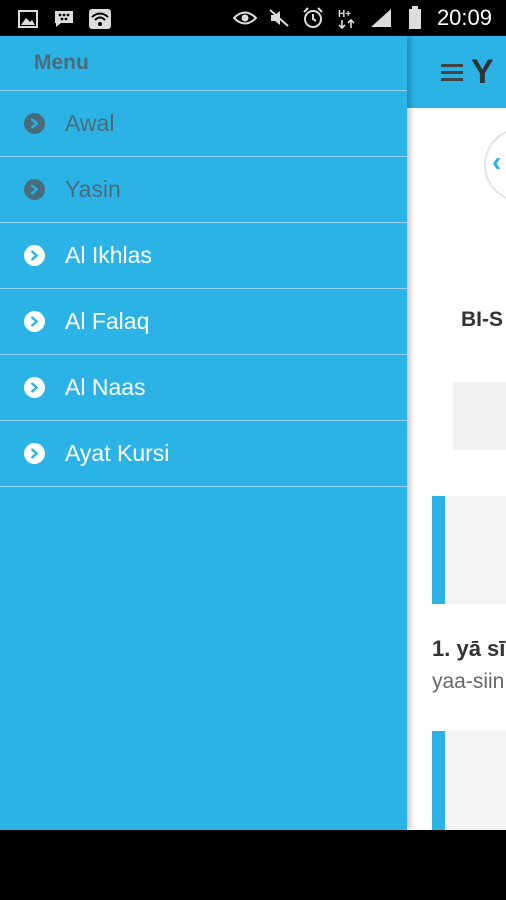 This screenshot has height=900, width=506. What do you see at coordinates (479, 416) in the screenshot?
I see `arabic-text-box` at bounding box center [479, 416].